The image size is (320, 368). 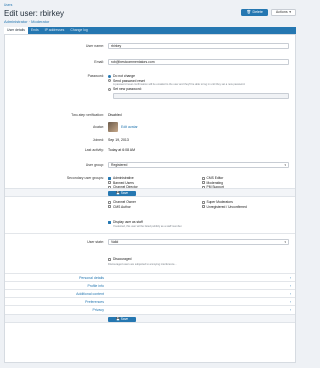 I want to click on tab-change-log: Change log, so click(x=78, y=30).